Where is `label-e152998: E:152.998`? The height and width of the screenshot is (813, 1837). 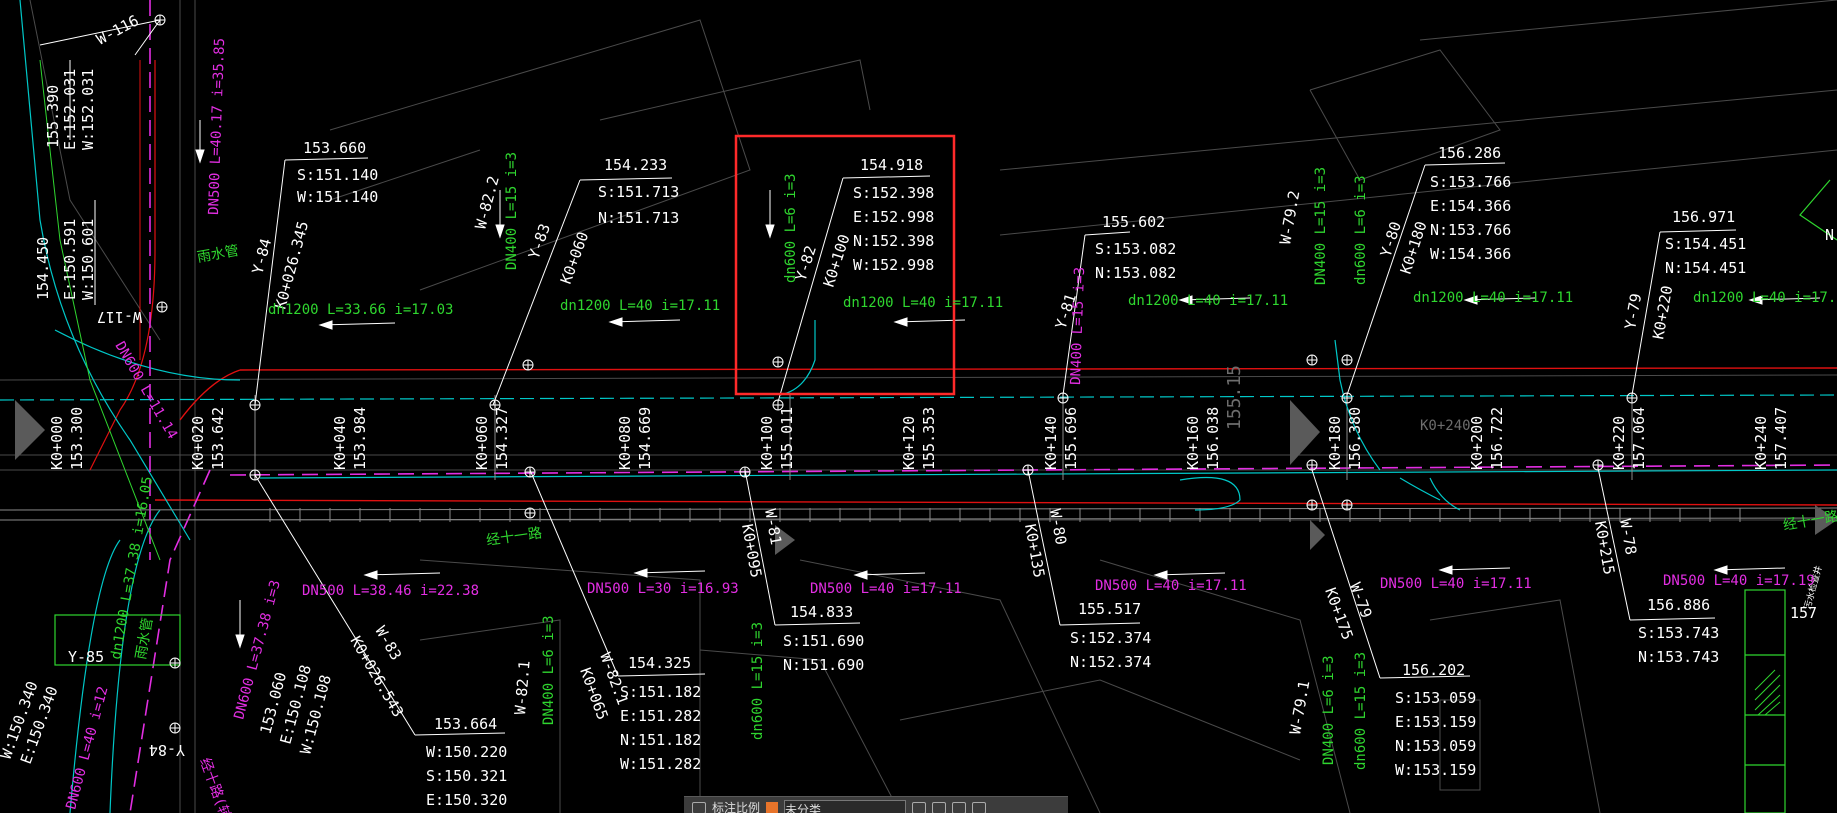
label-e152998: E:152.998 is located at coordinates (893, 217).